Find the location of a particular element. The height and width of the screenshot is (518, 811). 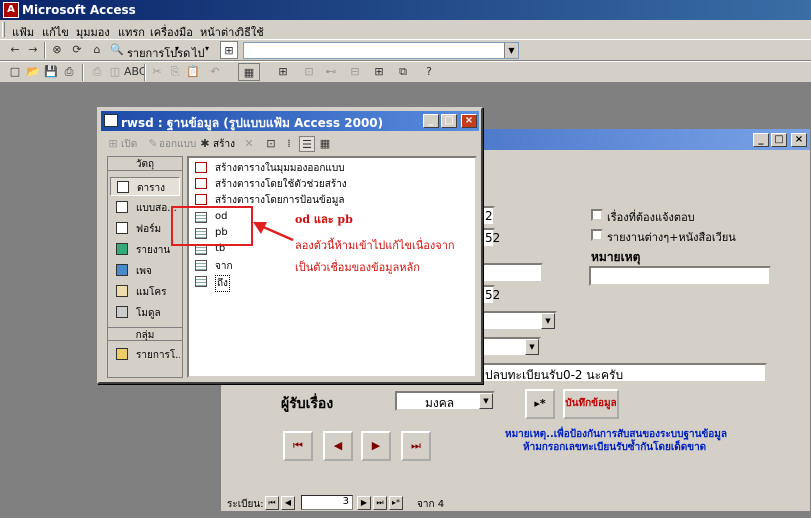

date-field is located at coordinates (511, 273).